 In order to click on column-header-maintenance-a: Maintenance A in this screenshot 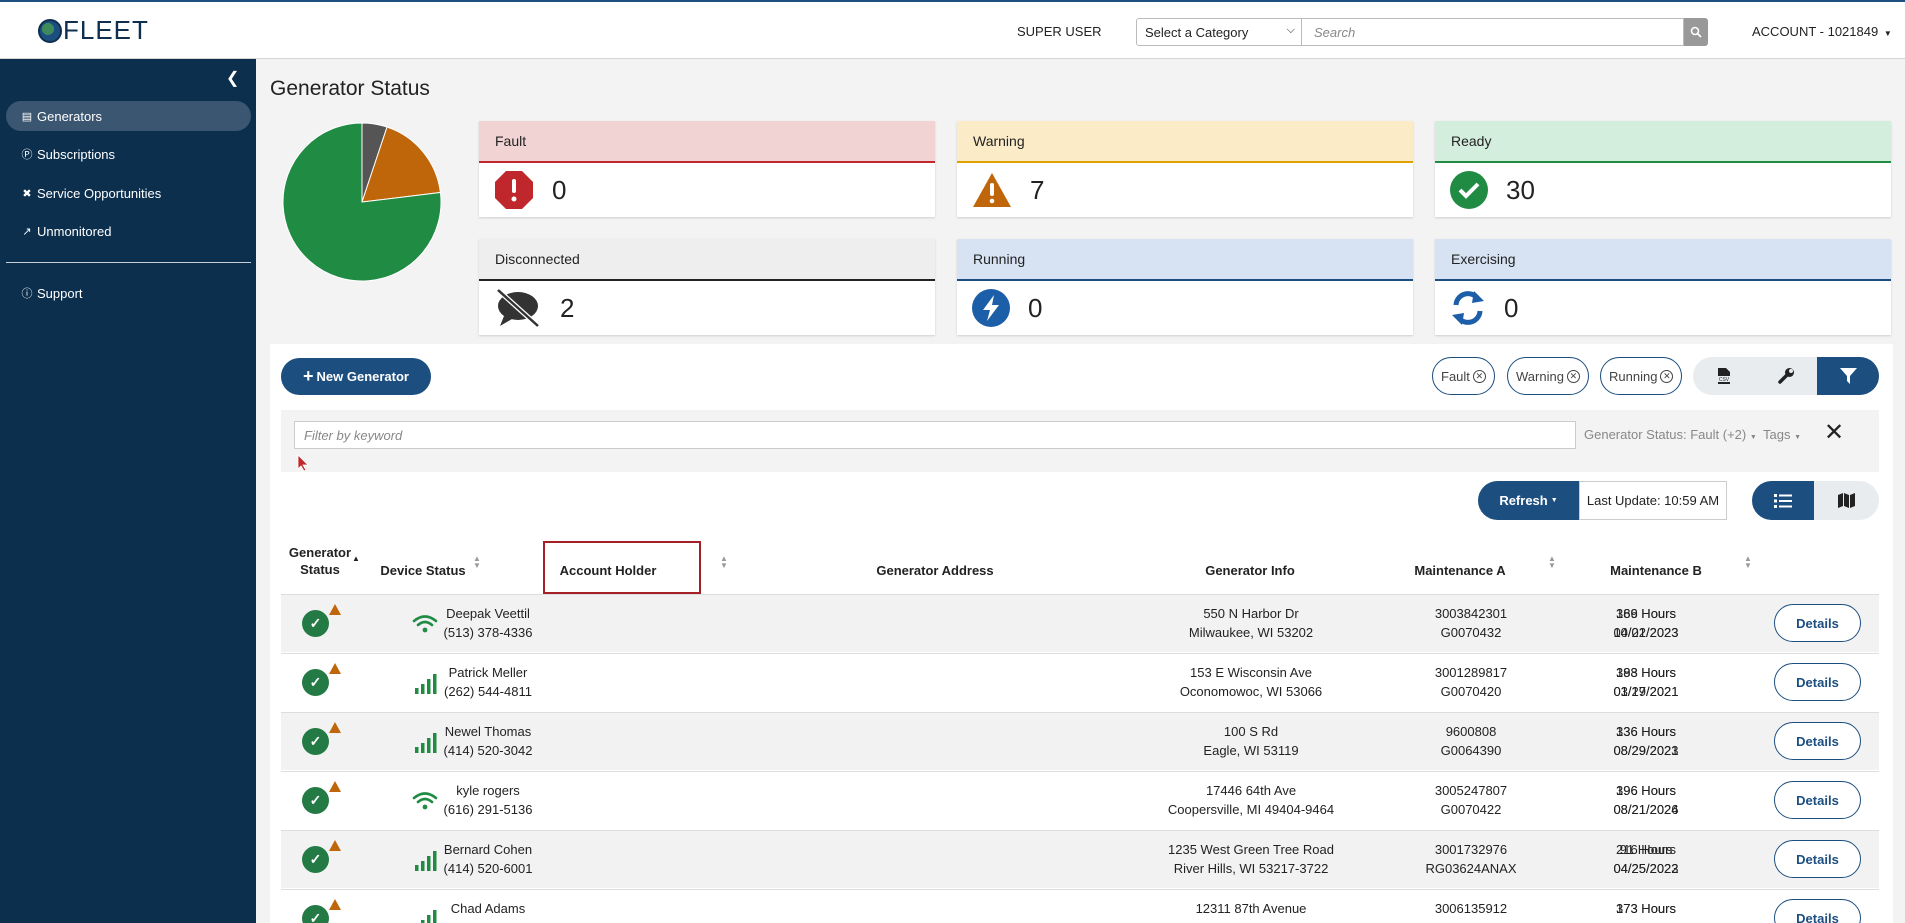, I will do `click(1460, 570)`.